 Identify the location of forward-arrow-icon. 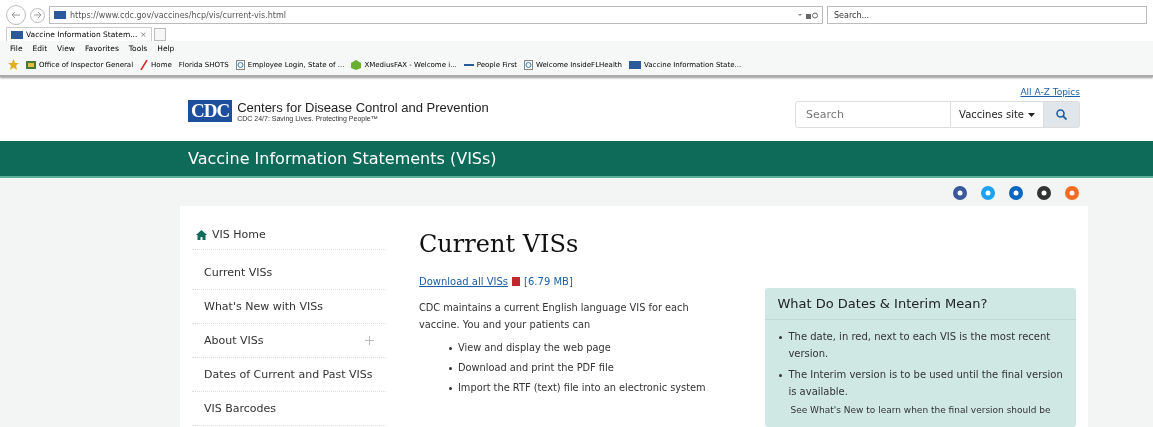
(37, 15).